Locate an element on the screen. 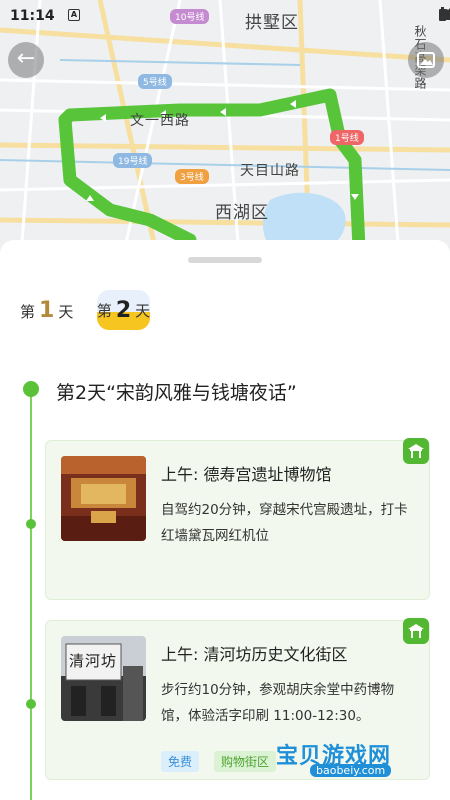 This screenshot has width=450, height=800. activity-description: 步行约10分钟，参观胡庆余堂中药博物馆，体验活字印刷 11:00-12:30。 is located at coordinates (278, 703).